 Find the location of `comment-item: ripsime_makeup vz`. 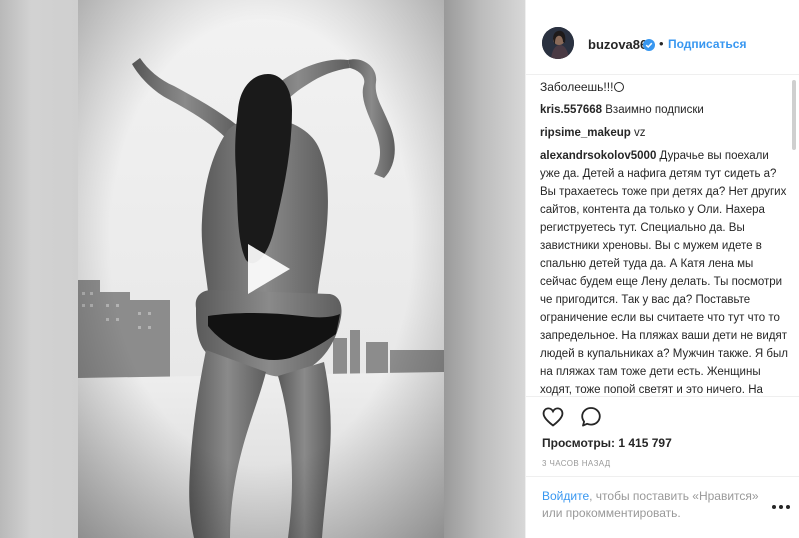

comment-item: ripsime_makeup vz is located at coordinates (664, 133).